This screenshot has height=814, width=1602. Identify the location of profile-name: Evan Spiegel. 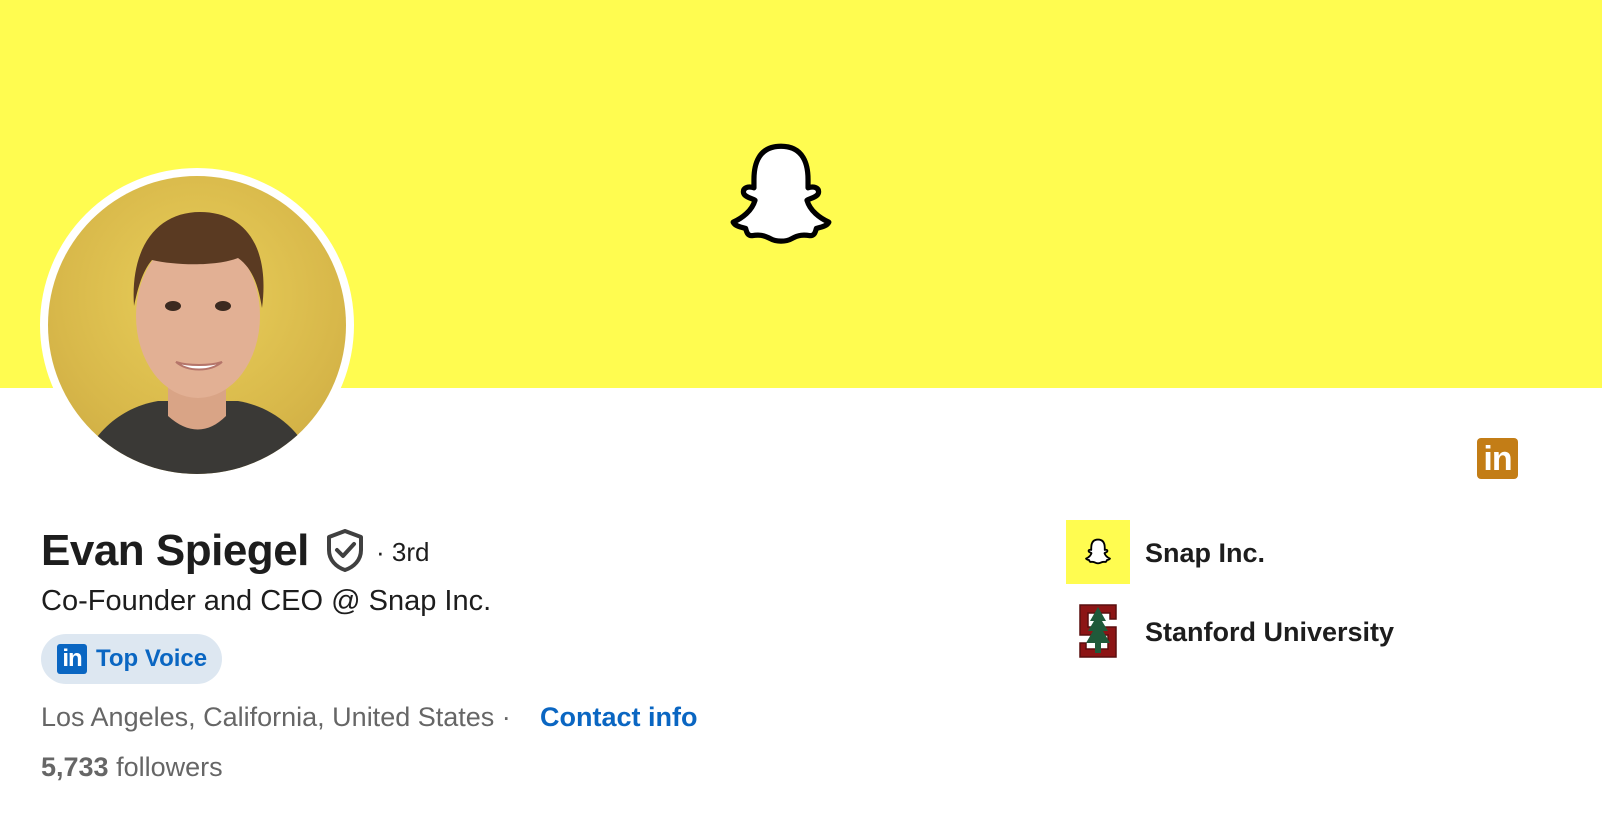
(175, 550).